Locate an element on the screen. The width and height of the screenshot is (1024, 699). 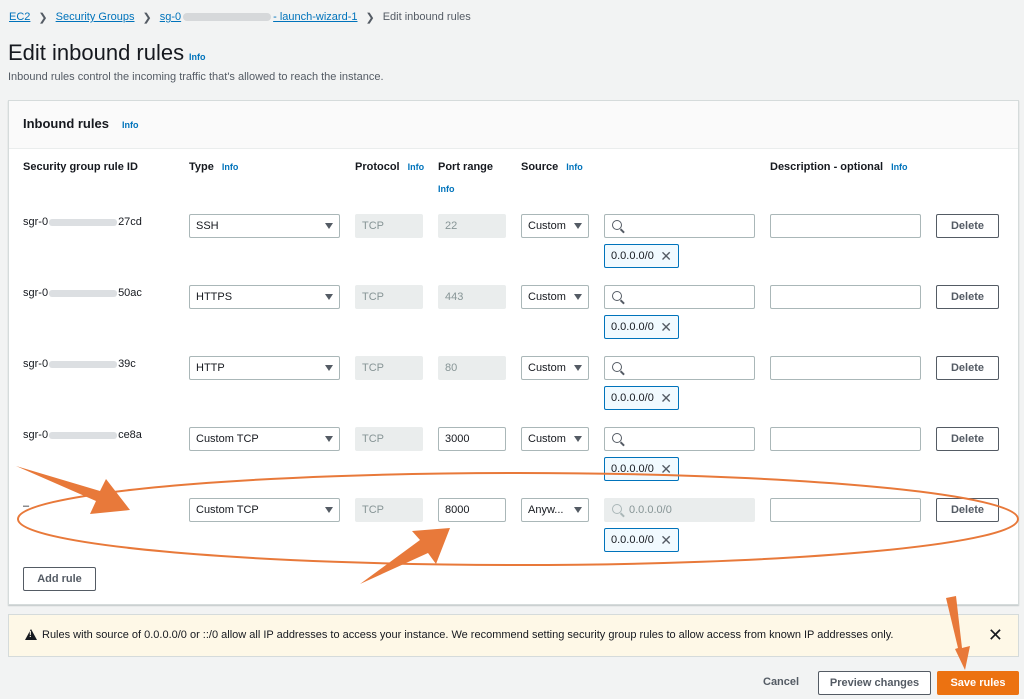
panel-info-link: Info is located at coordinates (130, 125).